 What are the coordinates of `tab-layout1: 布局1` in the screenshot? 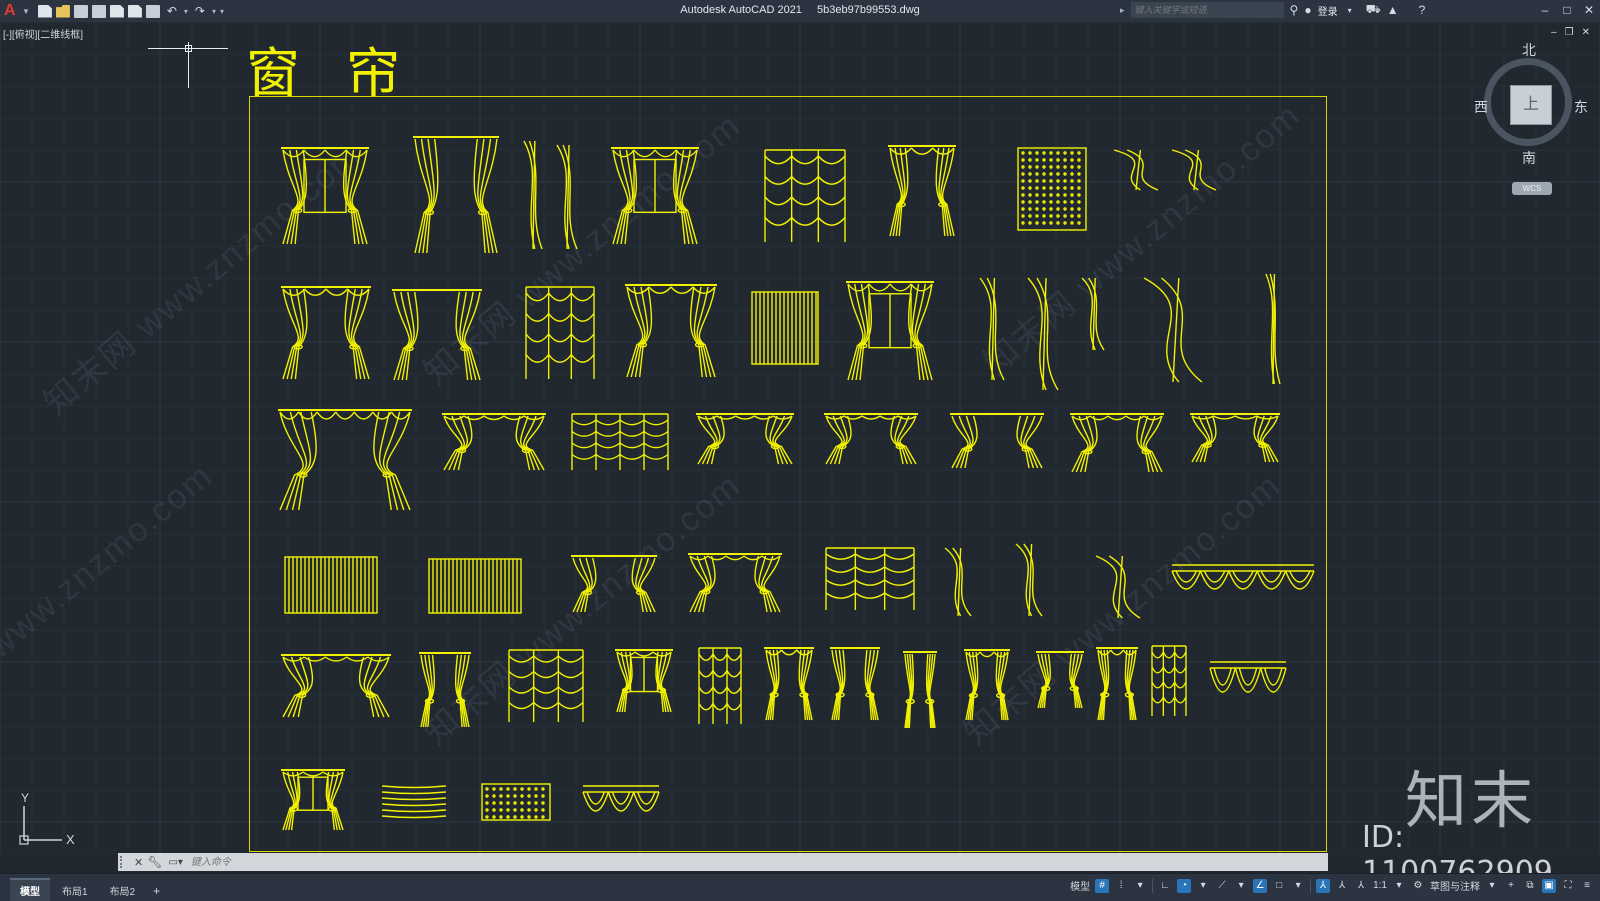 It's located at (75, 890).